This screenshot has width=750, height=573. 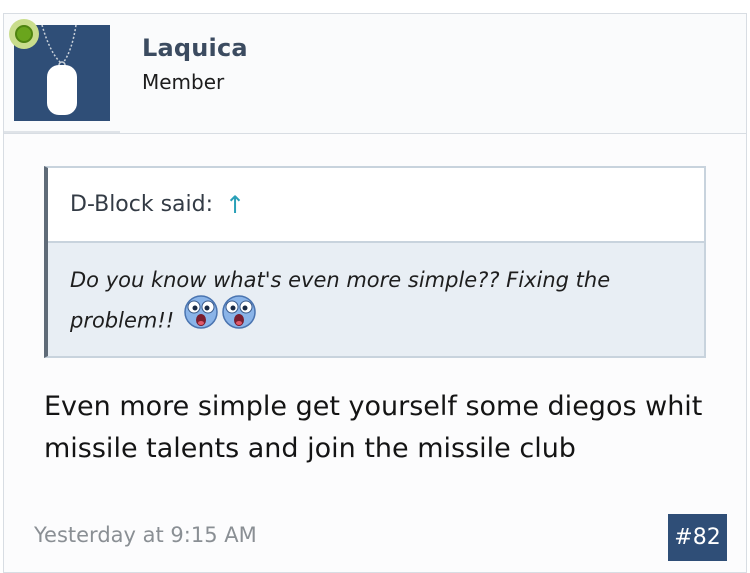 What do you see at coordinates (697, 537) in the screenshot?
I see `post-permalink-button: #82` at bounding box center [697, 537].